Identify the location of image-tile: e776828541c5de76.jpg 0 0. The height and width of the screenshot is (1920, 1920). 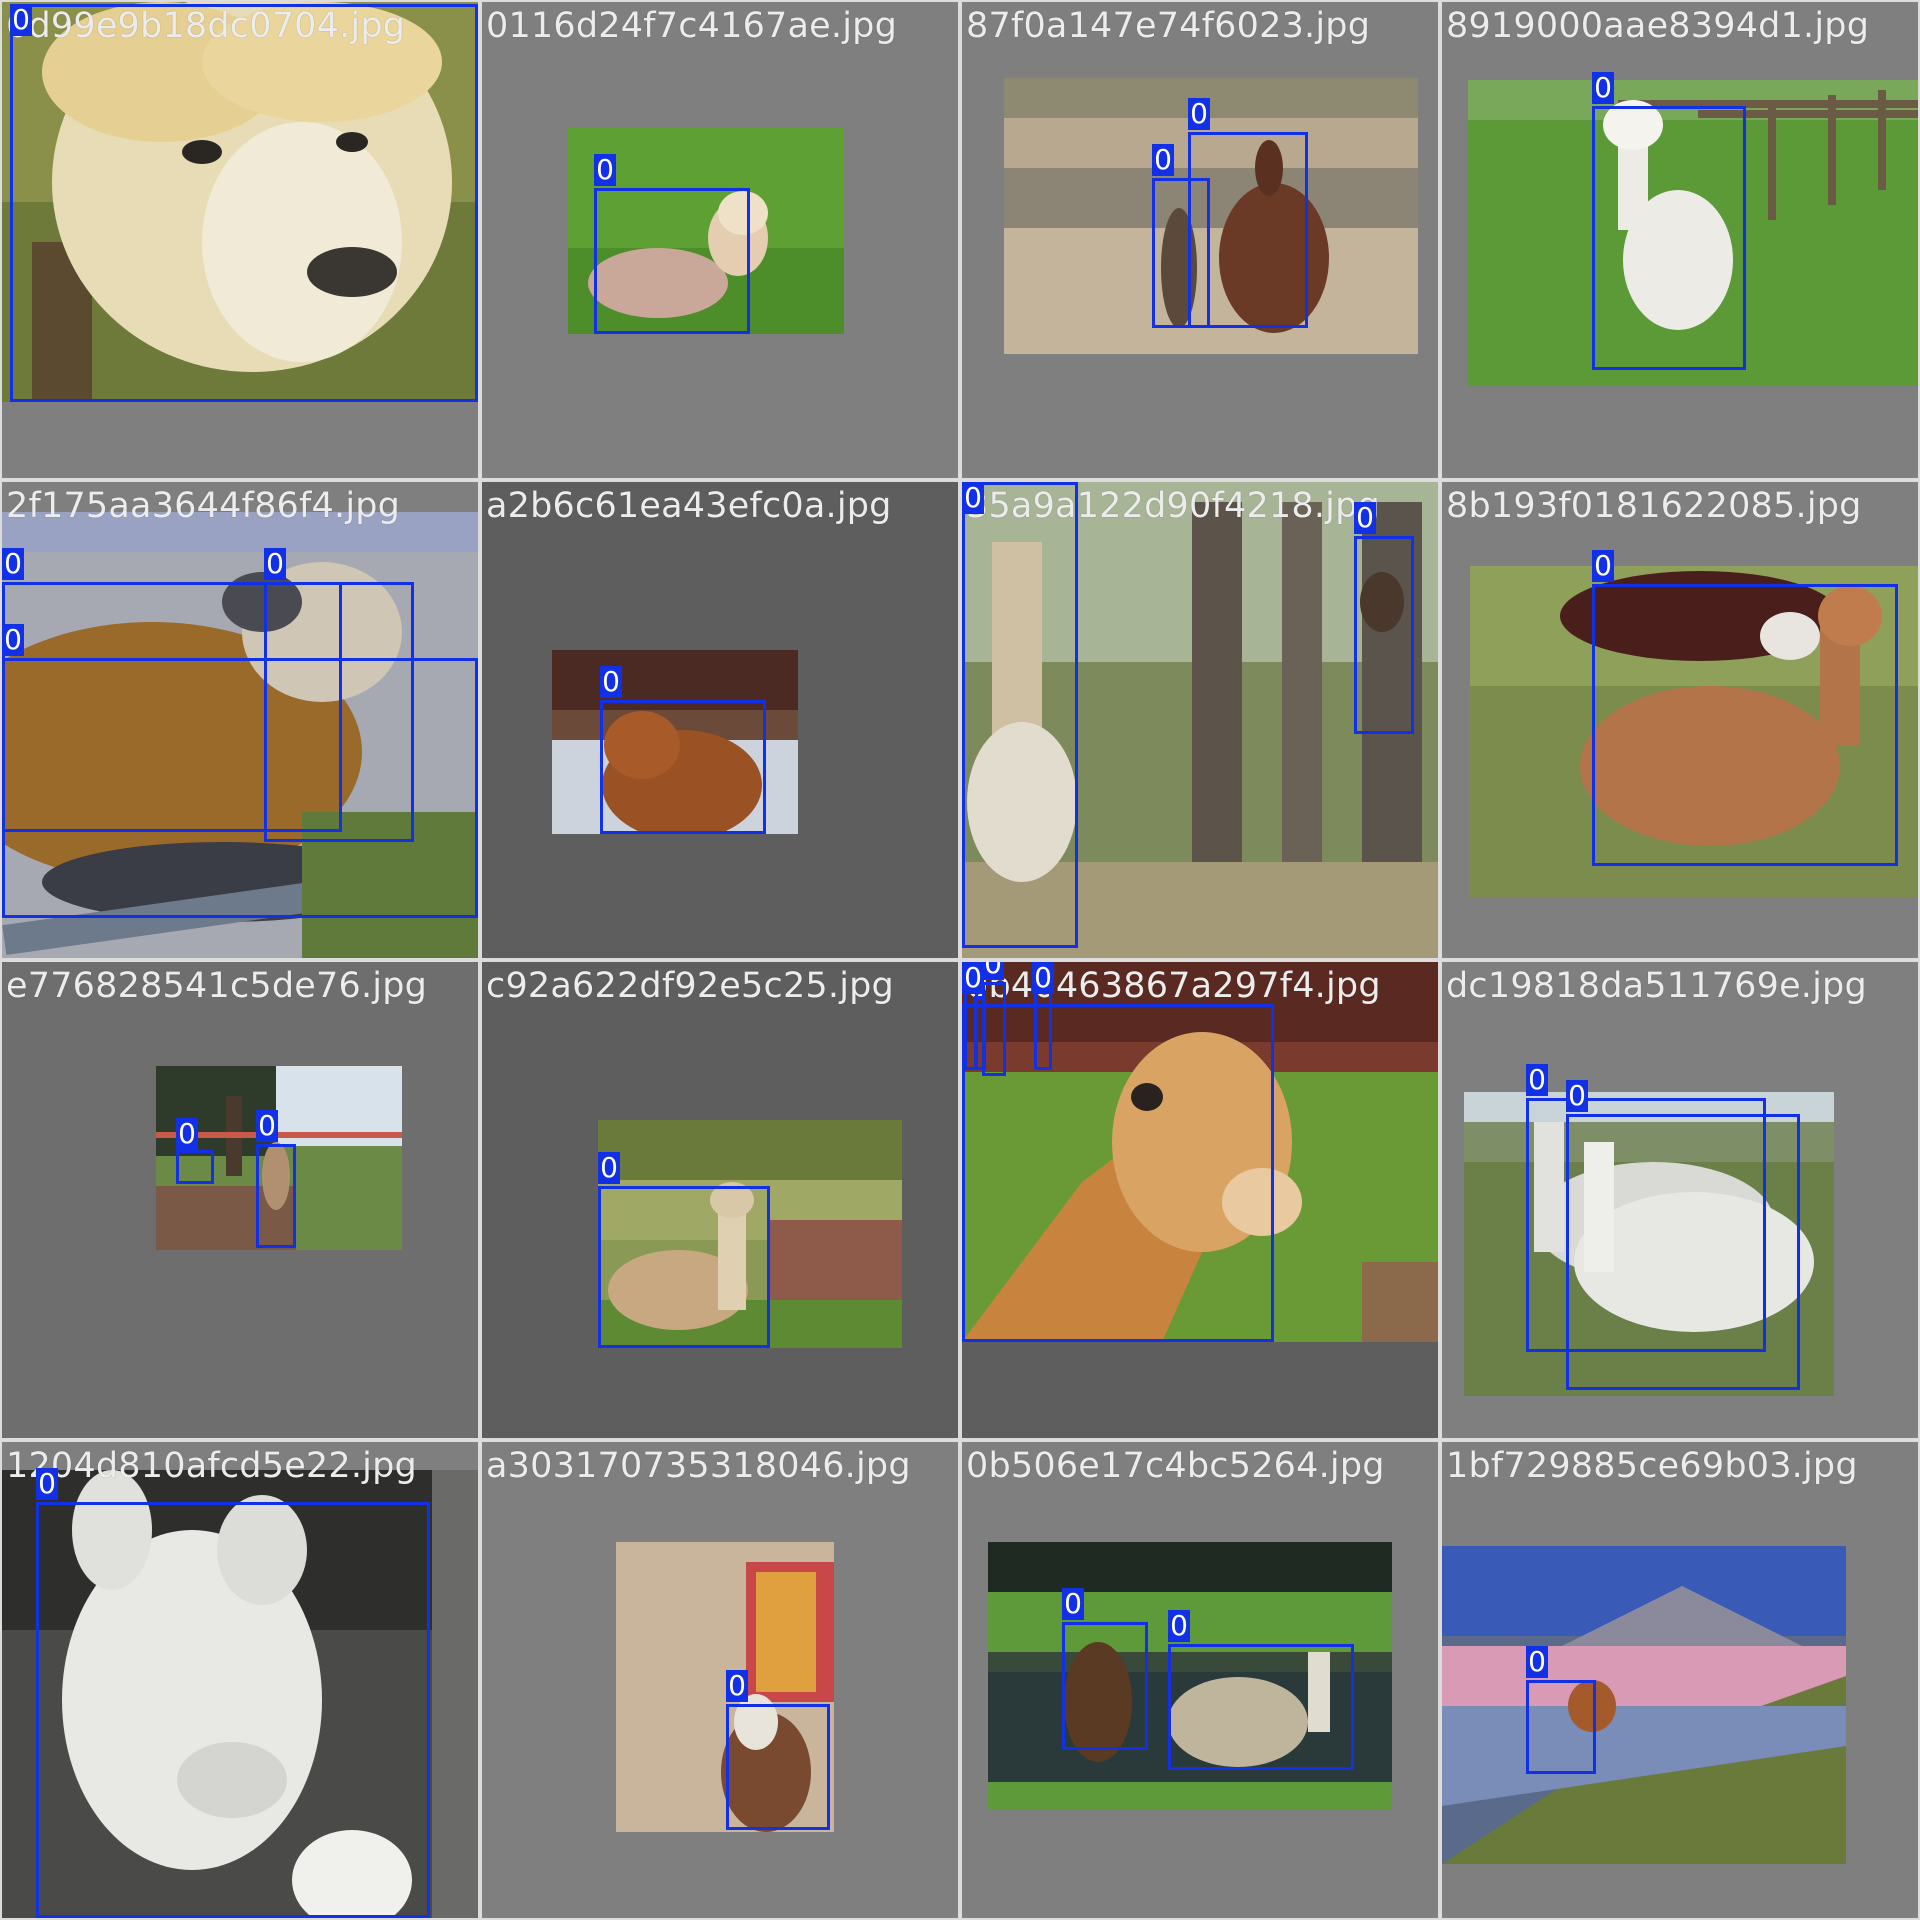
(240, 1200).